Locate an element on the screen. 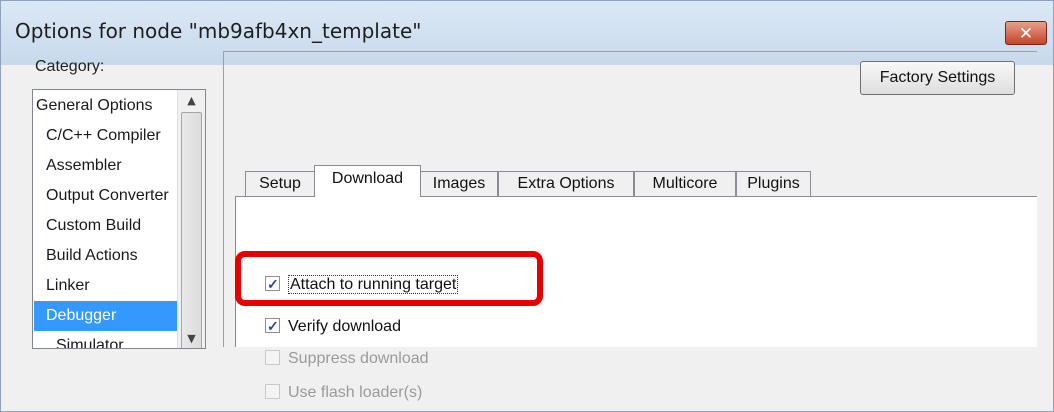  verify-label: Verify download is located at coordinates (344, 326).